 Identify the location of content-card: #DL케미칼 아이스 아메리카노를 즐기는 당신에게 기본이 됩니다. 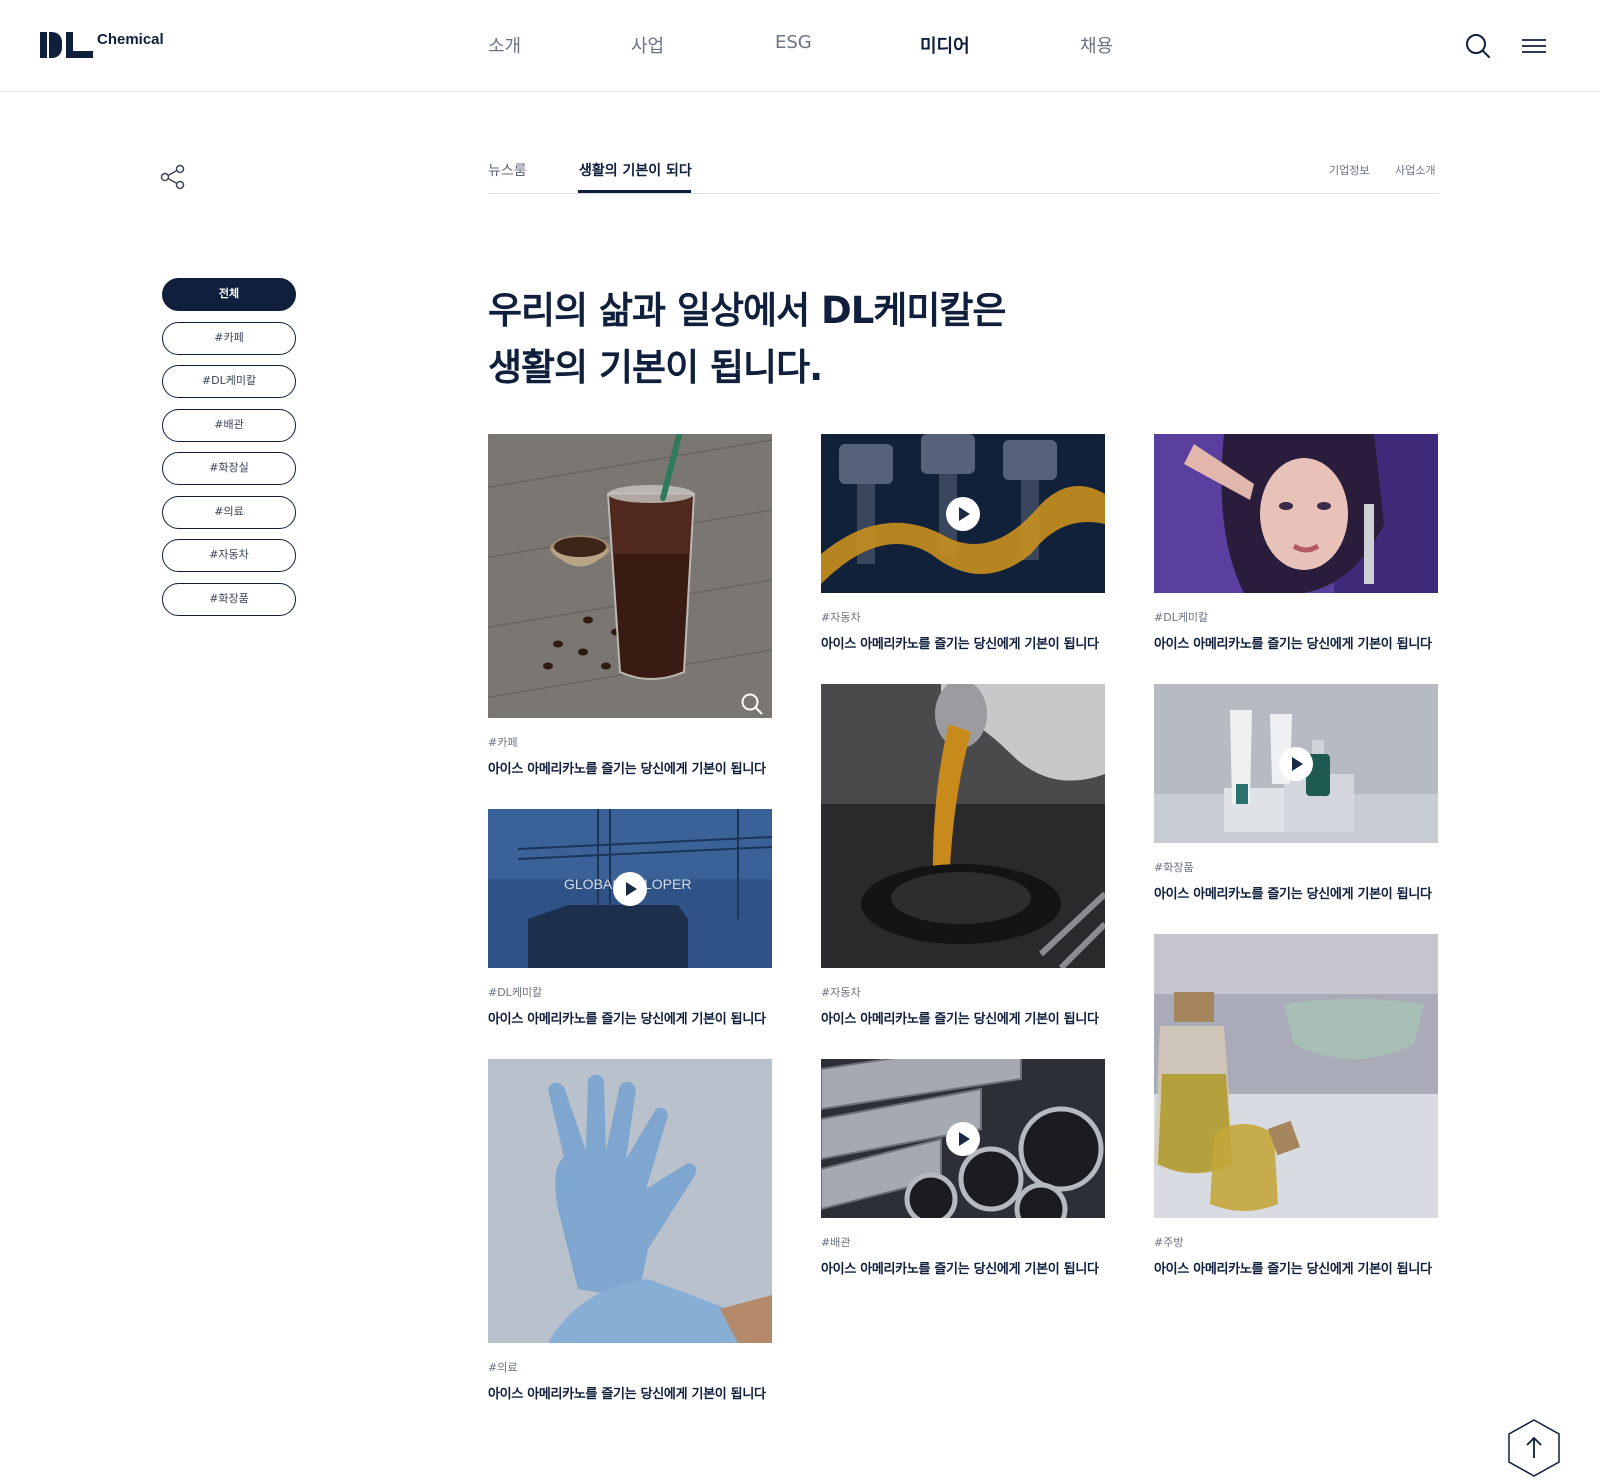
(1296, 543).